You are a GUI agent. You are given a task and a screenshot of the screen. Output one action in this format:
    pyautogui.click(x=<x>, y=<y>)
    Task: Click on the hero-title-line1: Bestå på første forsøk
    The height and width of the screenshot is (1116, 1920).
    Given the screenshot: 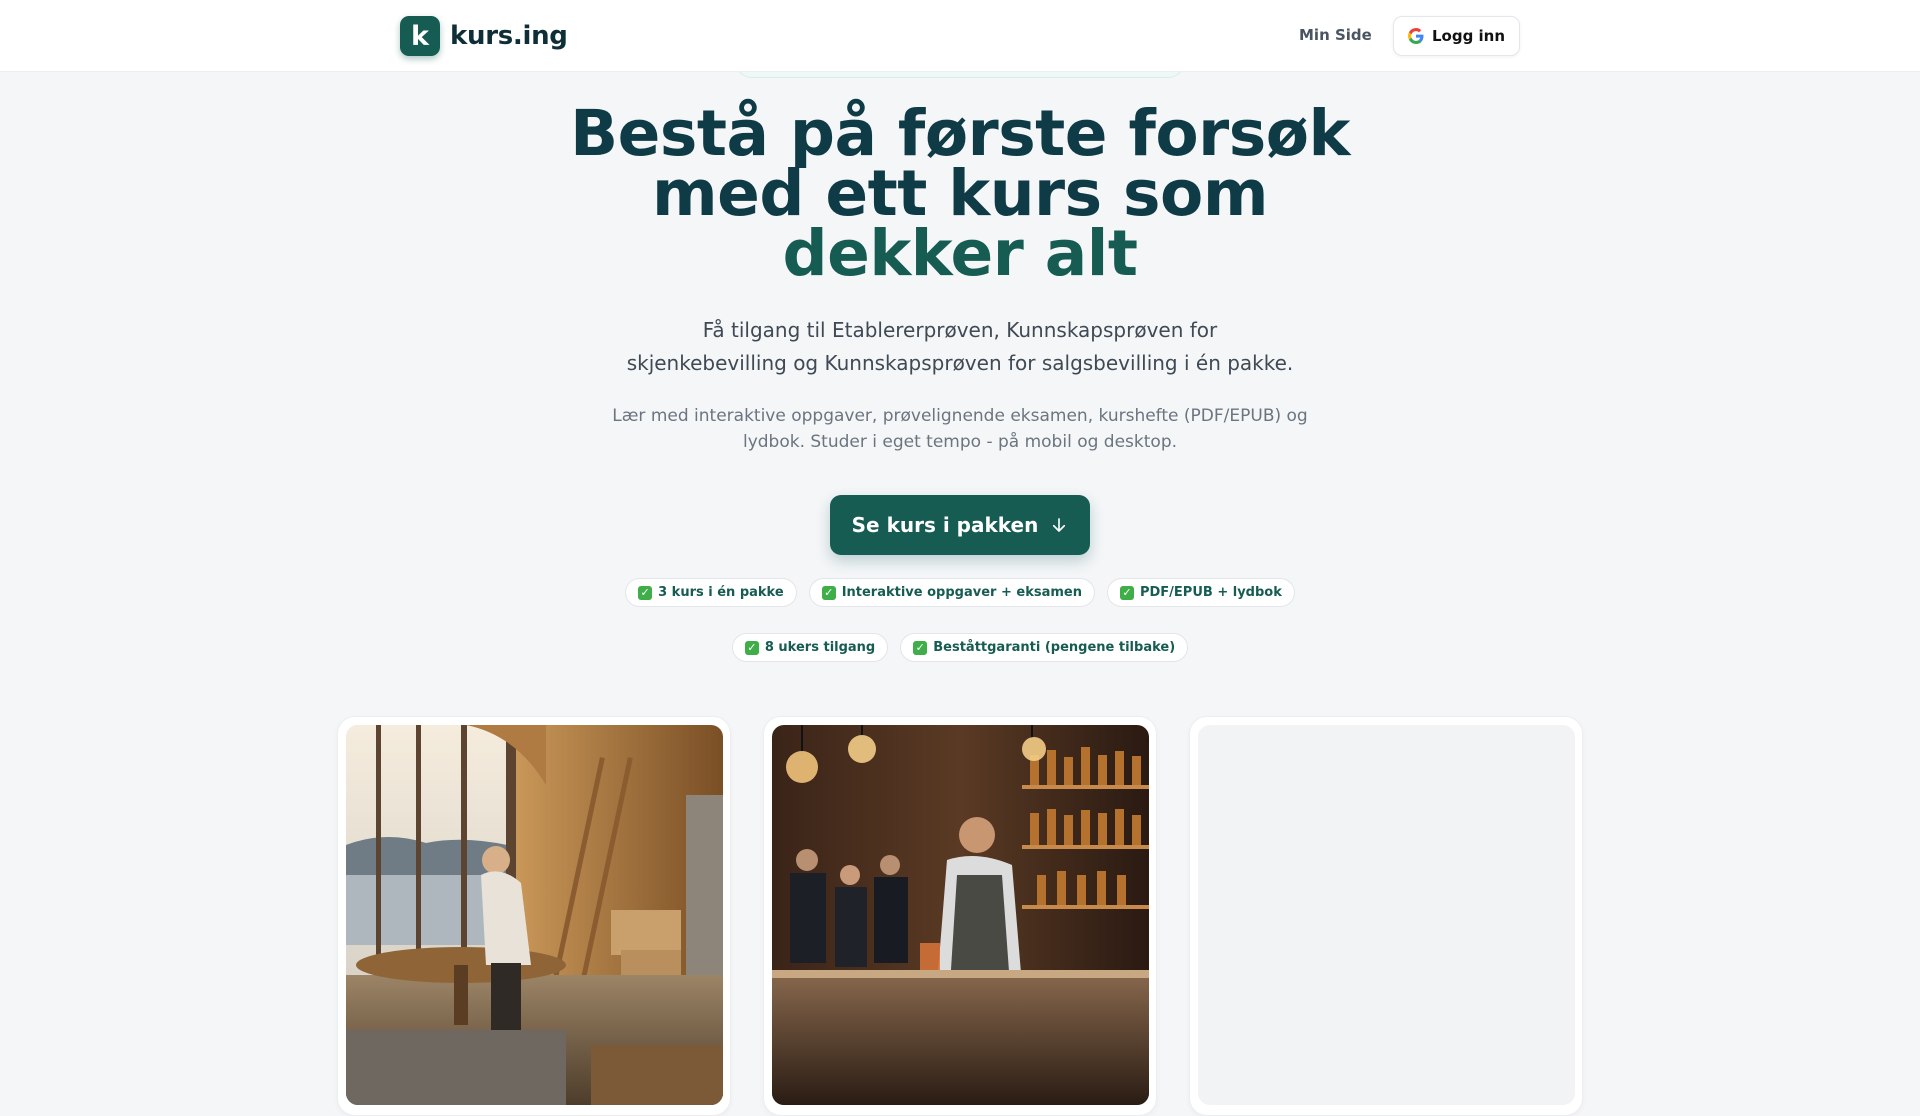 What is the action you would take?
    pyautogui.click(x=960, y=133)
    